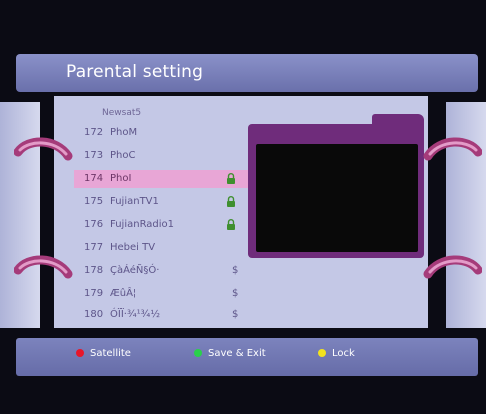  Describe the element at coordinates (94, 270) in the screenshot. I see `channel-number: 178` at that location.